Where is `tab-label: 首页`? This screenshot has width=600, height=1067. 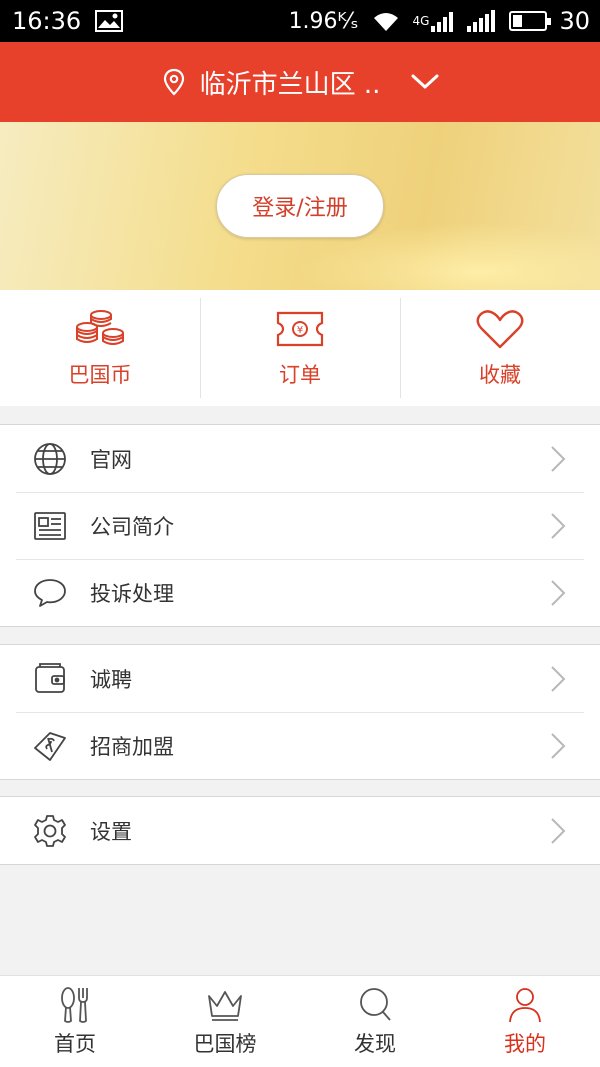 tab-label: 首页 is located at coordinates (75, 1043).